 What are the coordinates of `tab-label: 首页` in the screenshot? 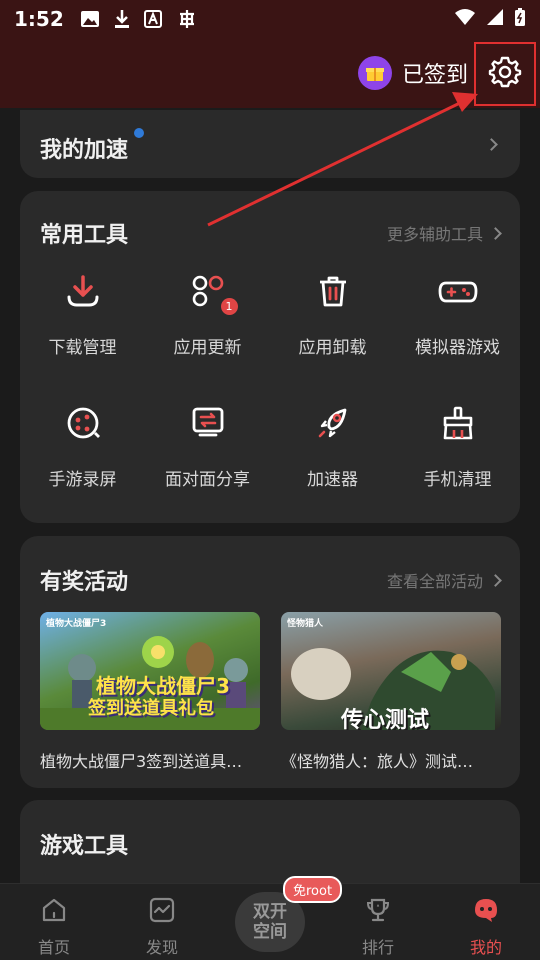 It's located at (53, 947).